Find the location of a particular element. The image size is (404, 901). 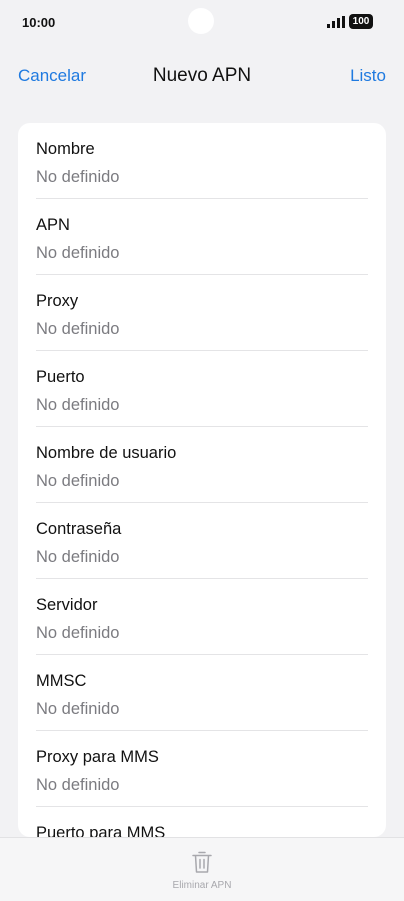

field-servidor: Servidor No definido is located at coordinates (202, 617).